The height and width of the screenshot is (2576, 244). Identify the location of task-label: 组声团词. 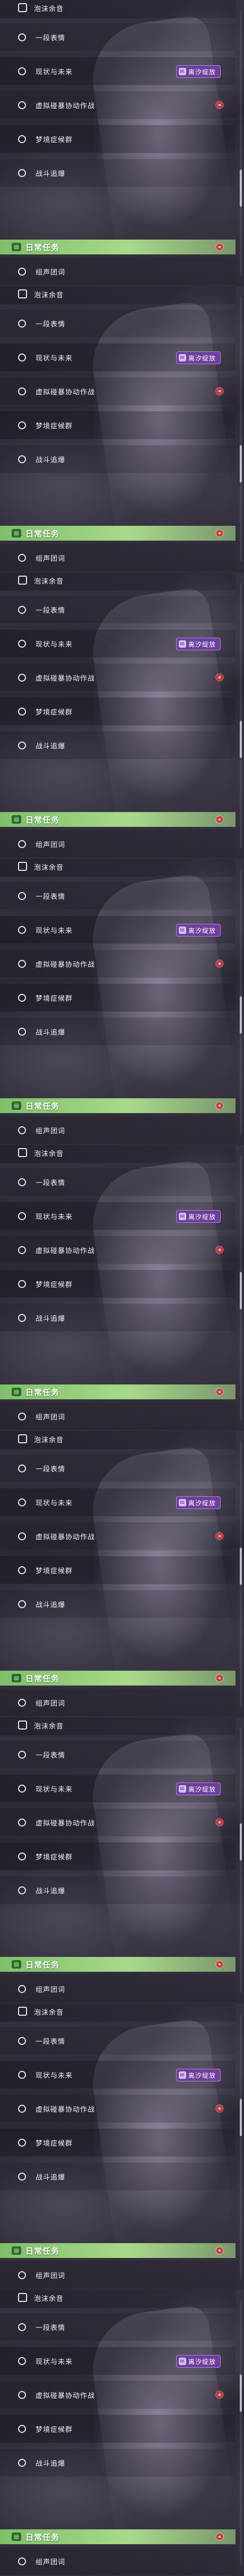
(51, 2562).